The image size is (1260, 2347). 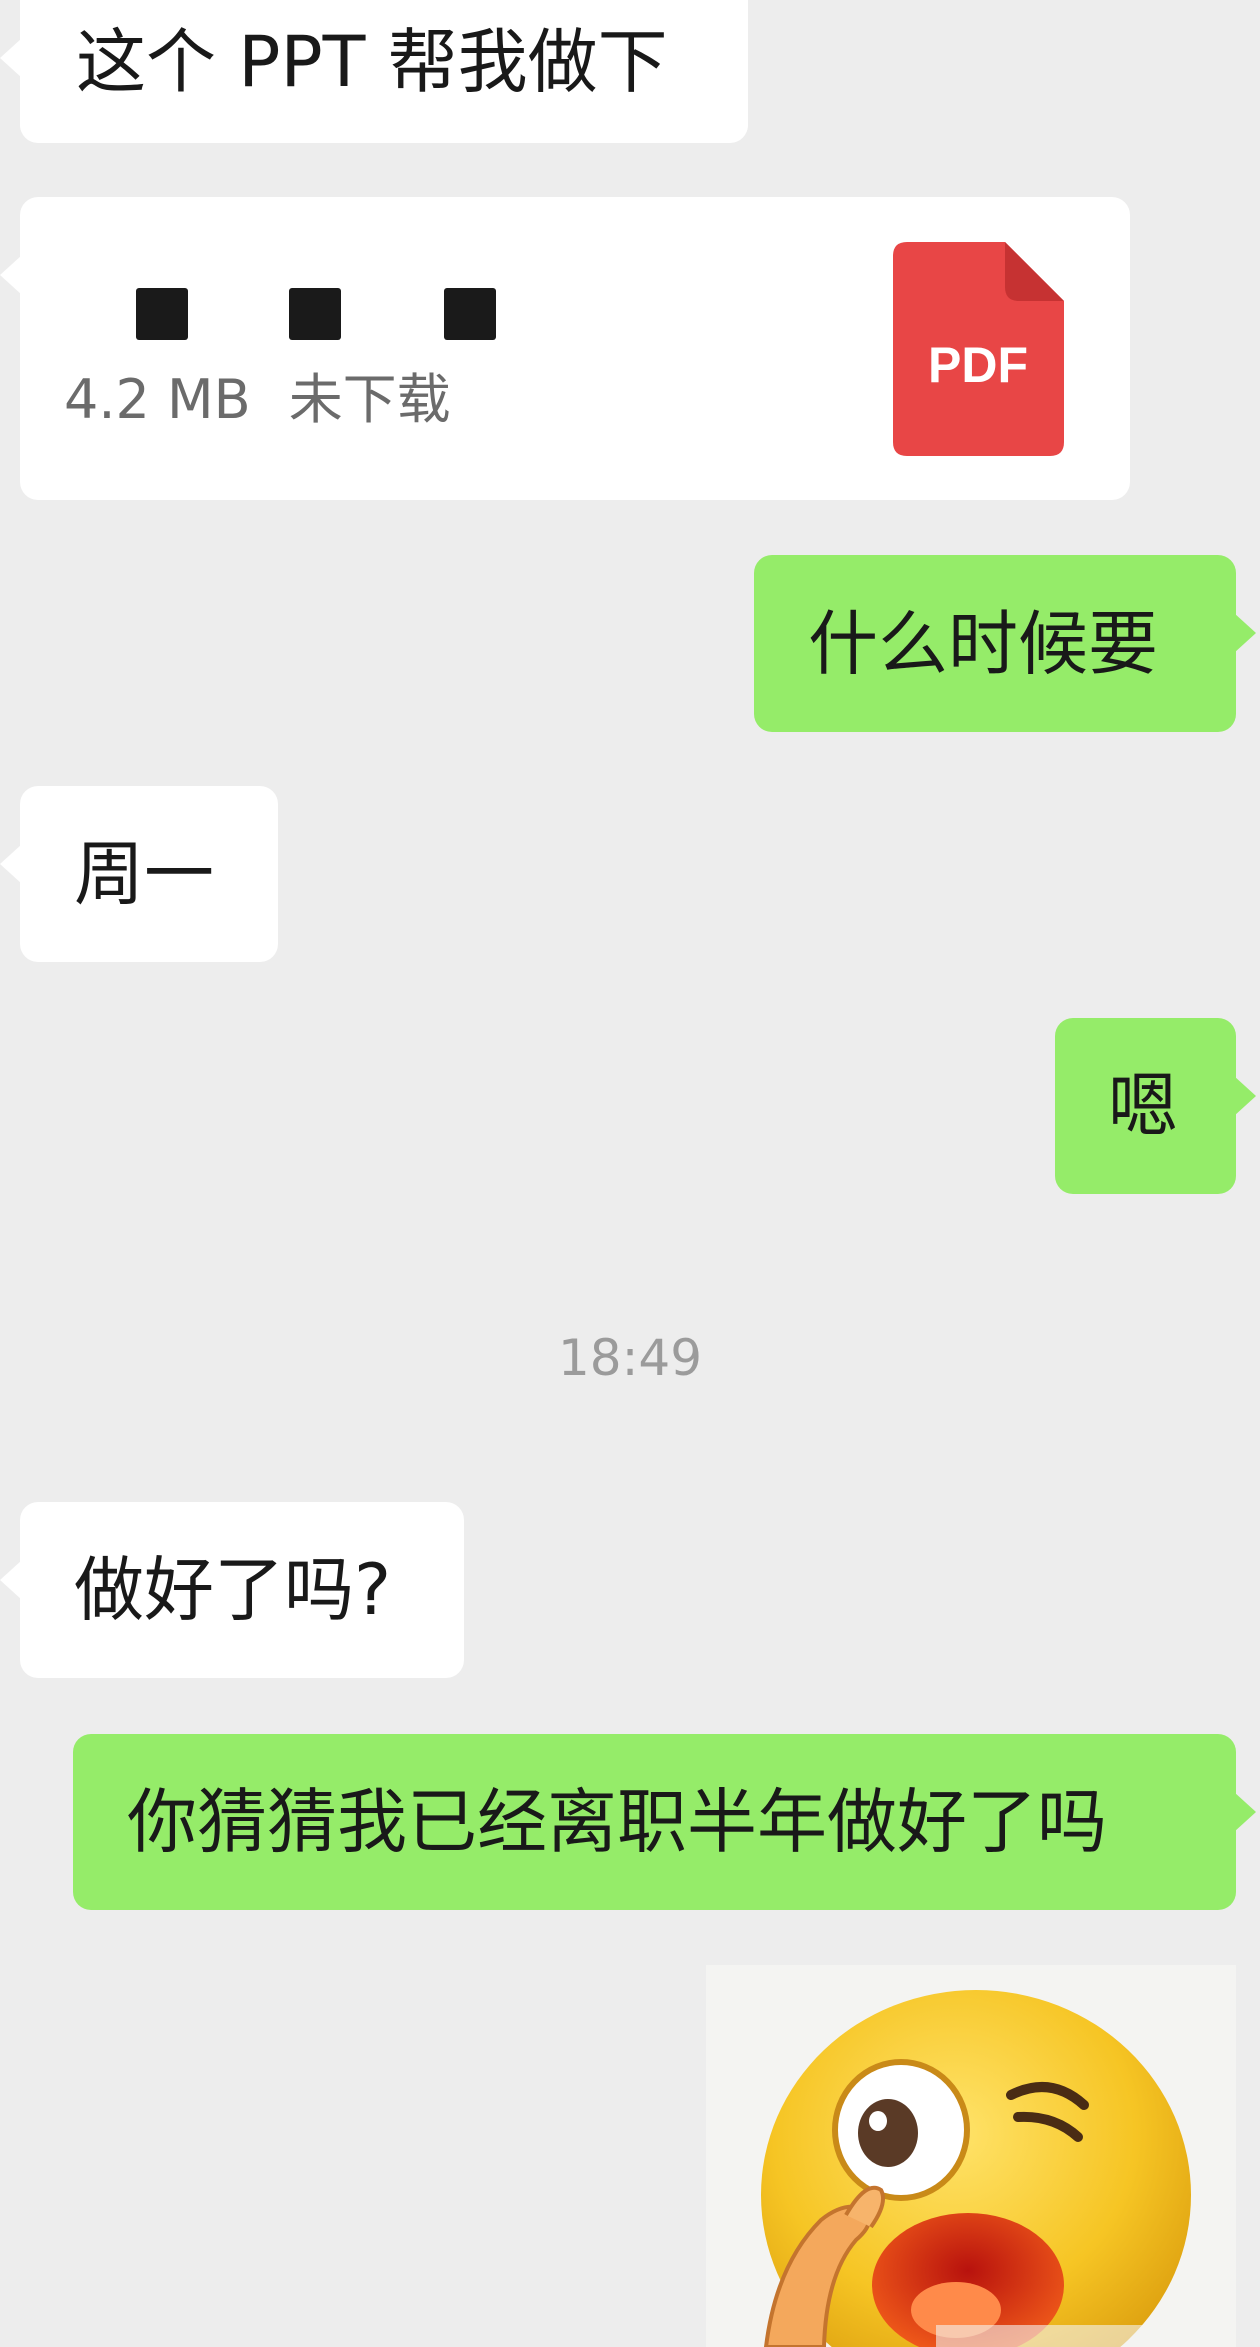 What do you see at coordinates (369, 399) in the screenshot?
I see `file-download-status: 未下载` at bounding box center [369, 399].